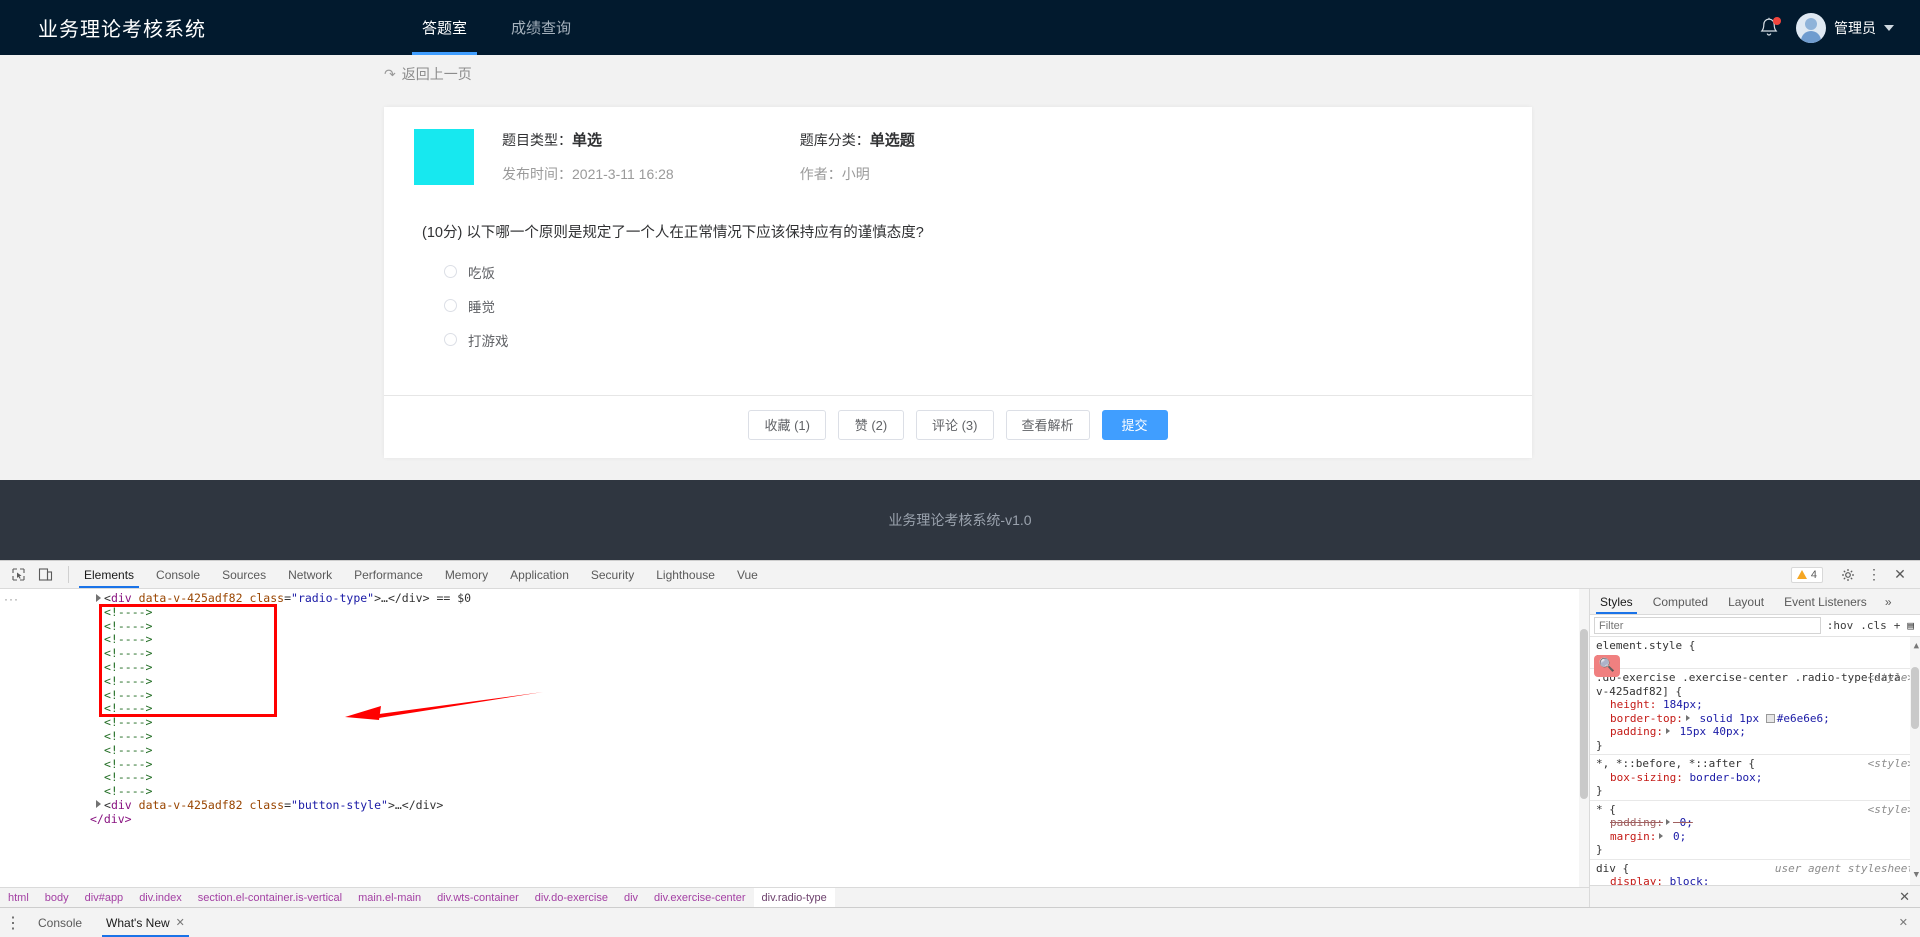 Image resolution: width=1920 pixels, height=937 pixels. What do you see at coordinates (18, 574) in the screenshot?
I see `inspect-element-icon` at bounding box center [18, 574].